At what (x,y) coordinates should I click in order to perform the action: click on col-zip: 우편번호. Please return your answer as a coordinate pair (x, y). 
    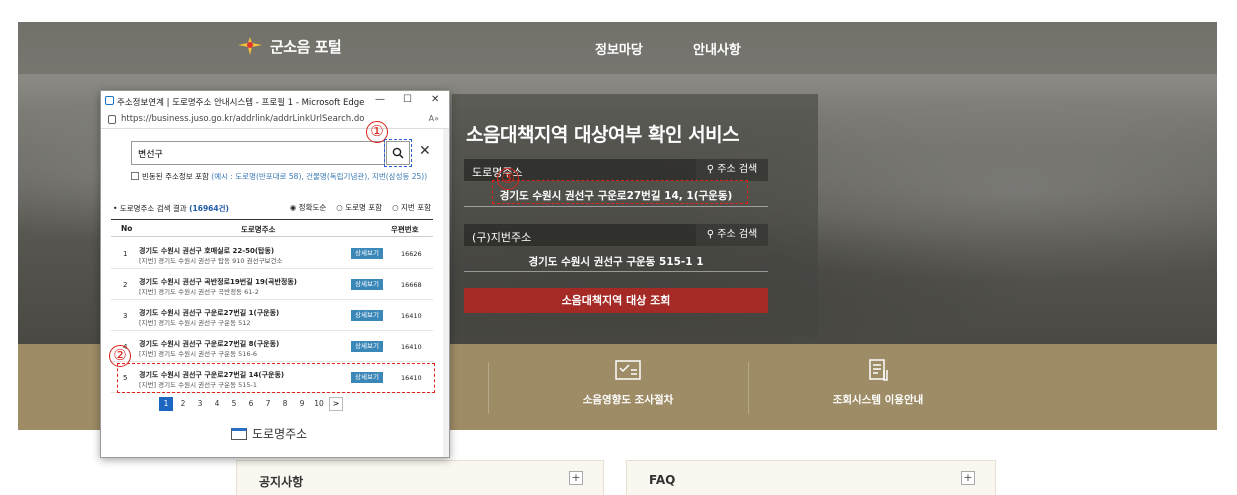
    Looking at the image, I should click on (405, 229).